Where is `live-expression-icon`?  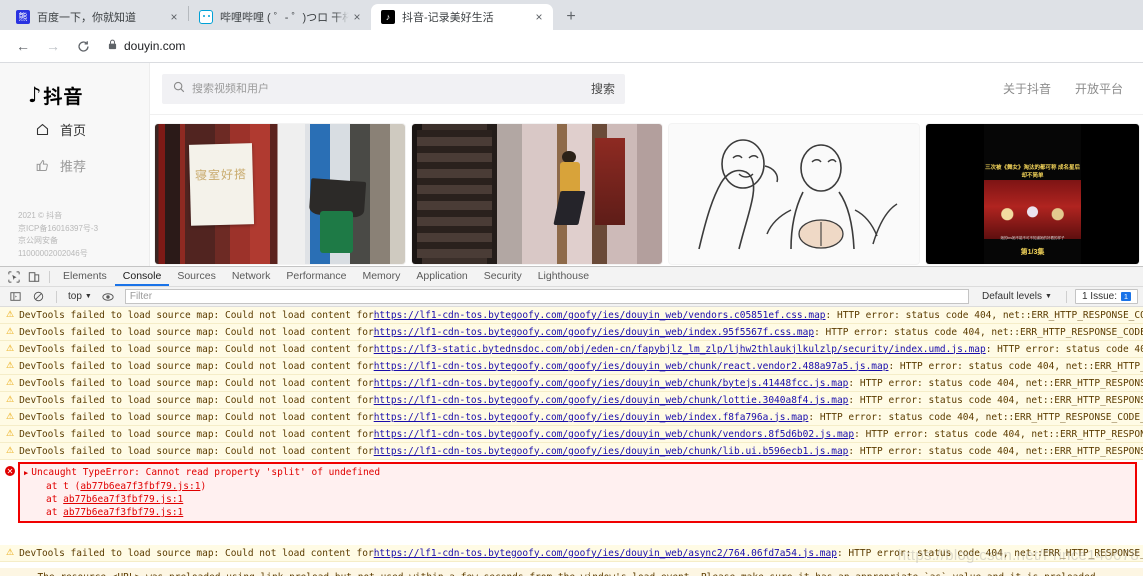 live-expression-icon is located at coordinates (108, 297).